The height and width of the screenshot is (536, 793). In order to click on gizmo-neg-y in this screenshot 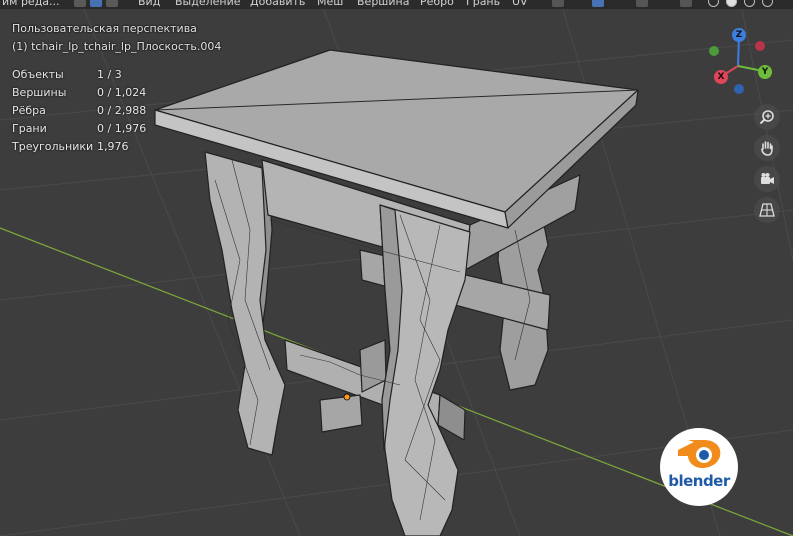, I will do `click(714, 51)`.